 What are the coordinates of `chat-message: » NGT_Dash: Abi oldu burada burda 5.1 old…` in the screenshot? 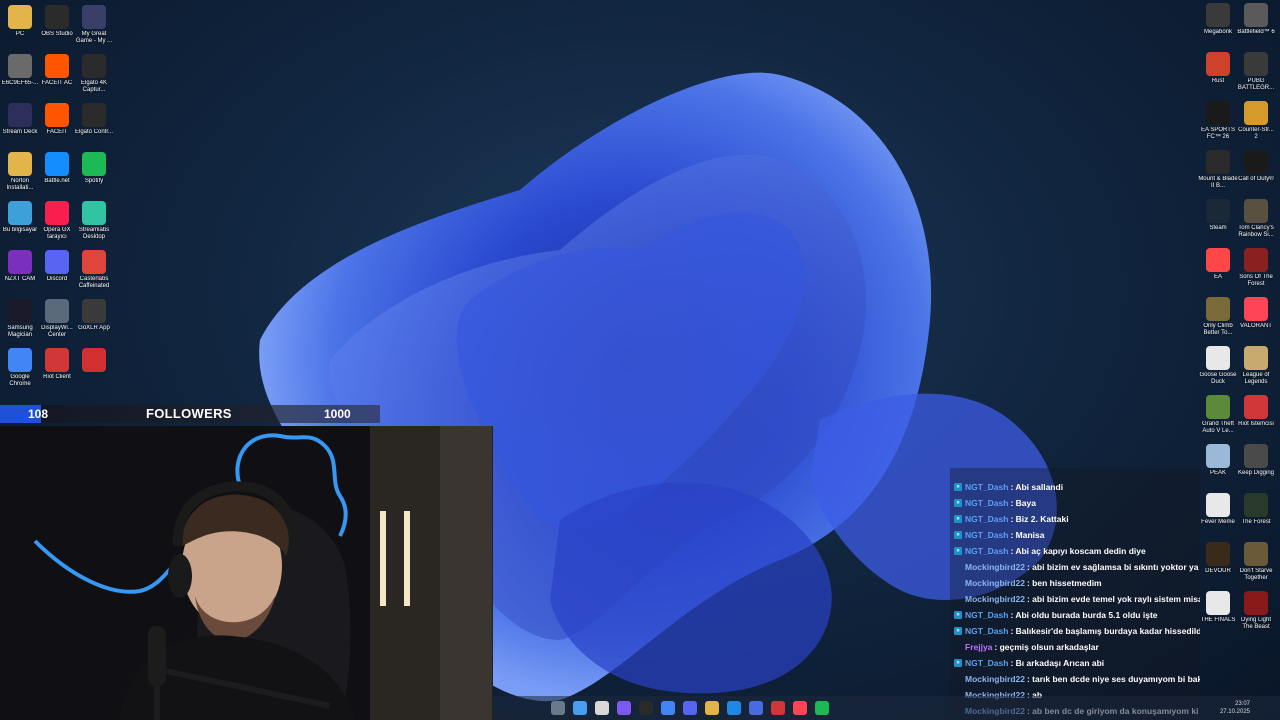 It's located at (1056, 615).